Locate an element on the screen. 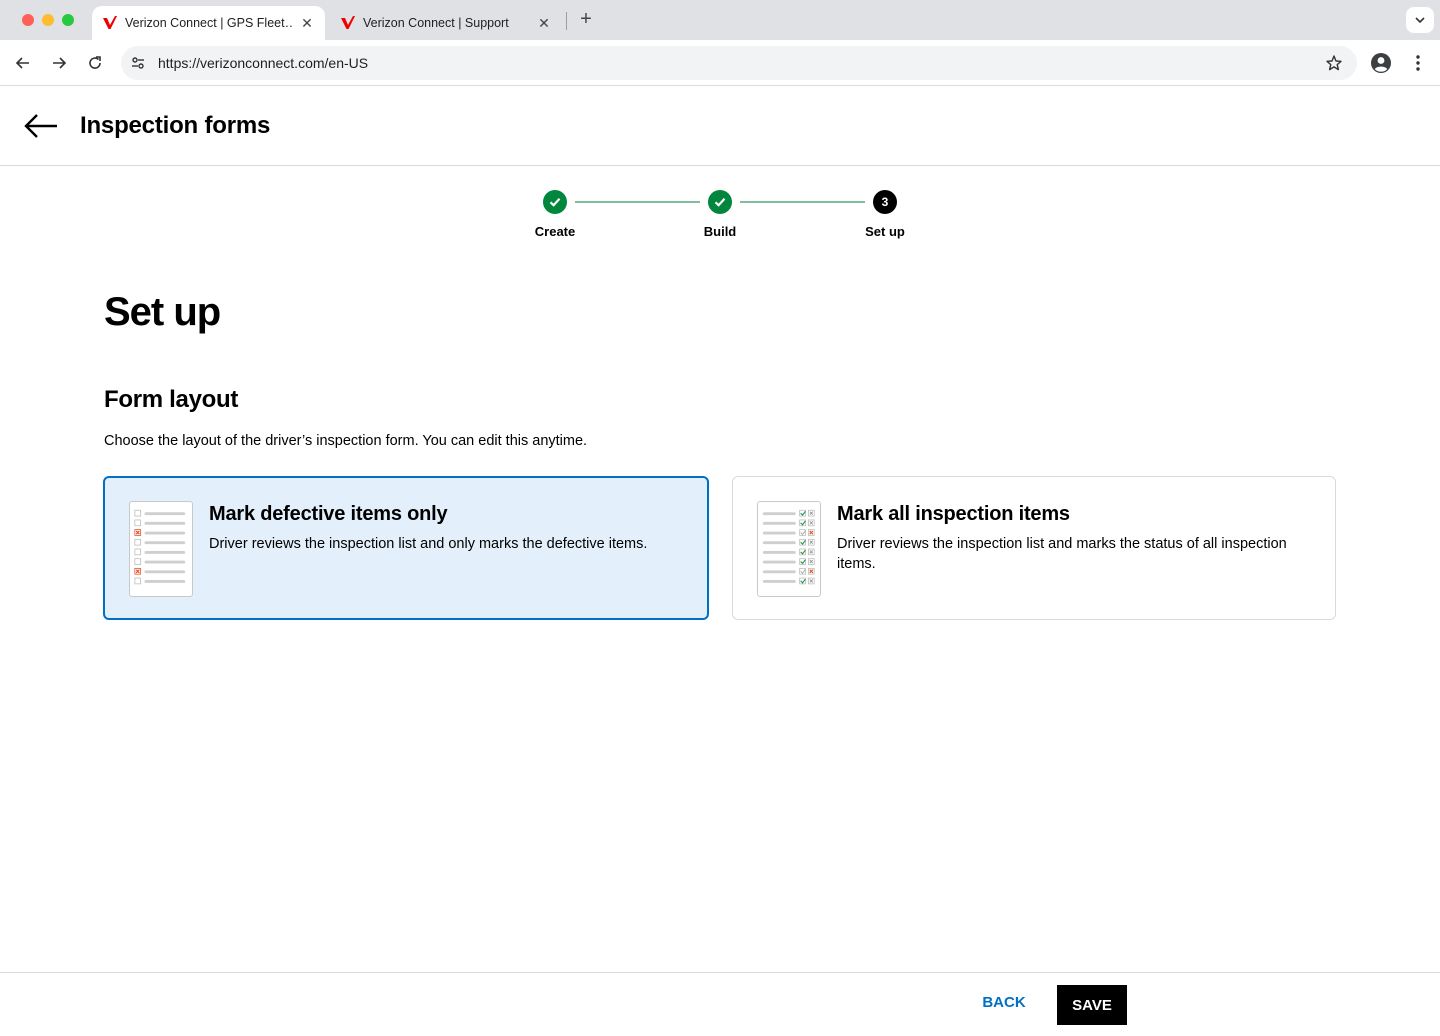 This screenshot has width=1440, height=1036. reload-icon is located at coordinates (95, 62).